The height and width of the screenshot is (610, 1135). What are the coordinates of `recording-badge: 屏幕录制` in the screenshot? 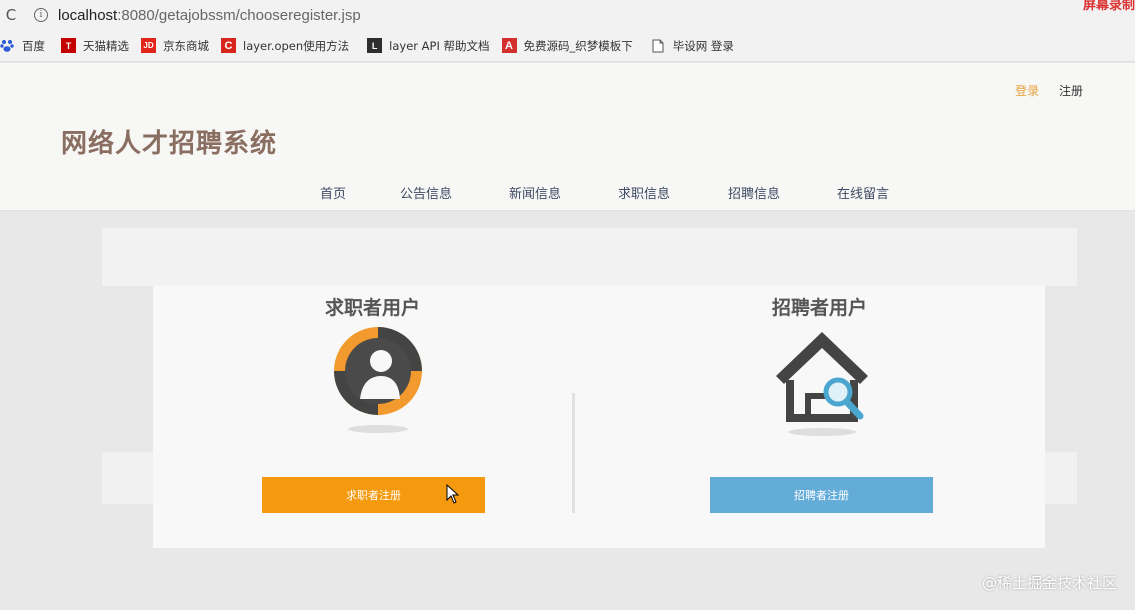 It's located at (1108, 6).